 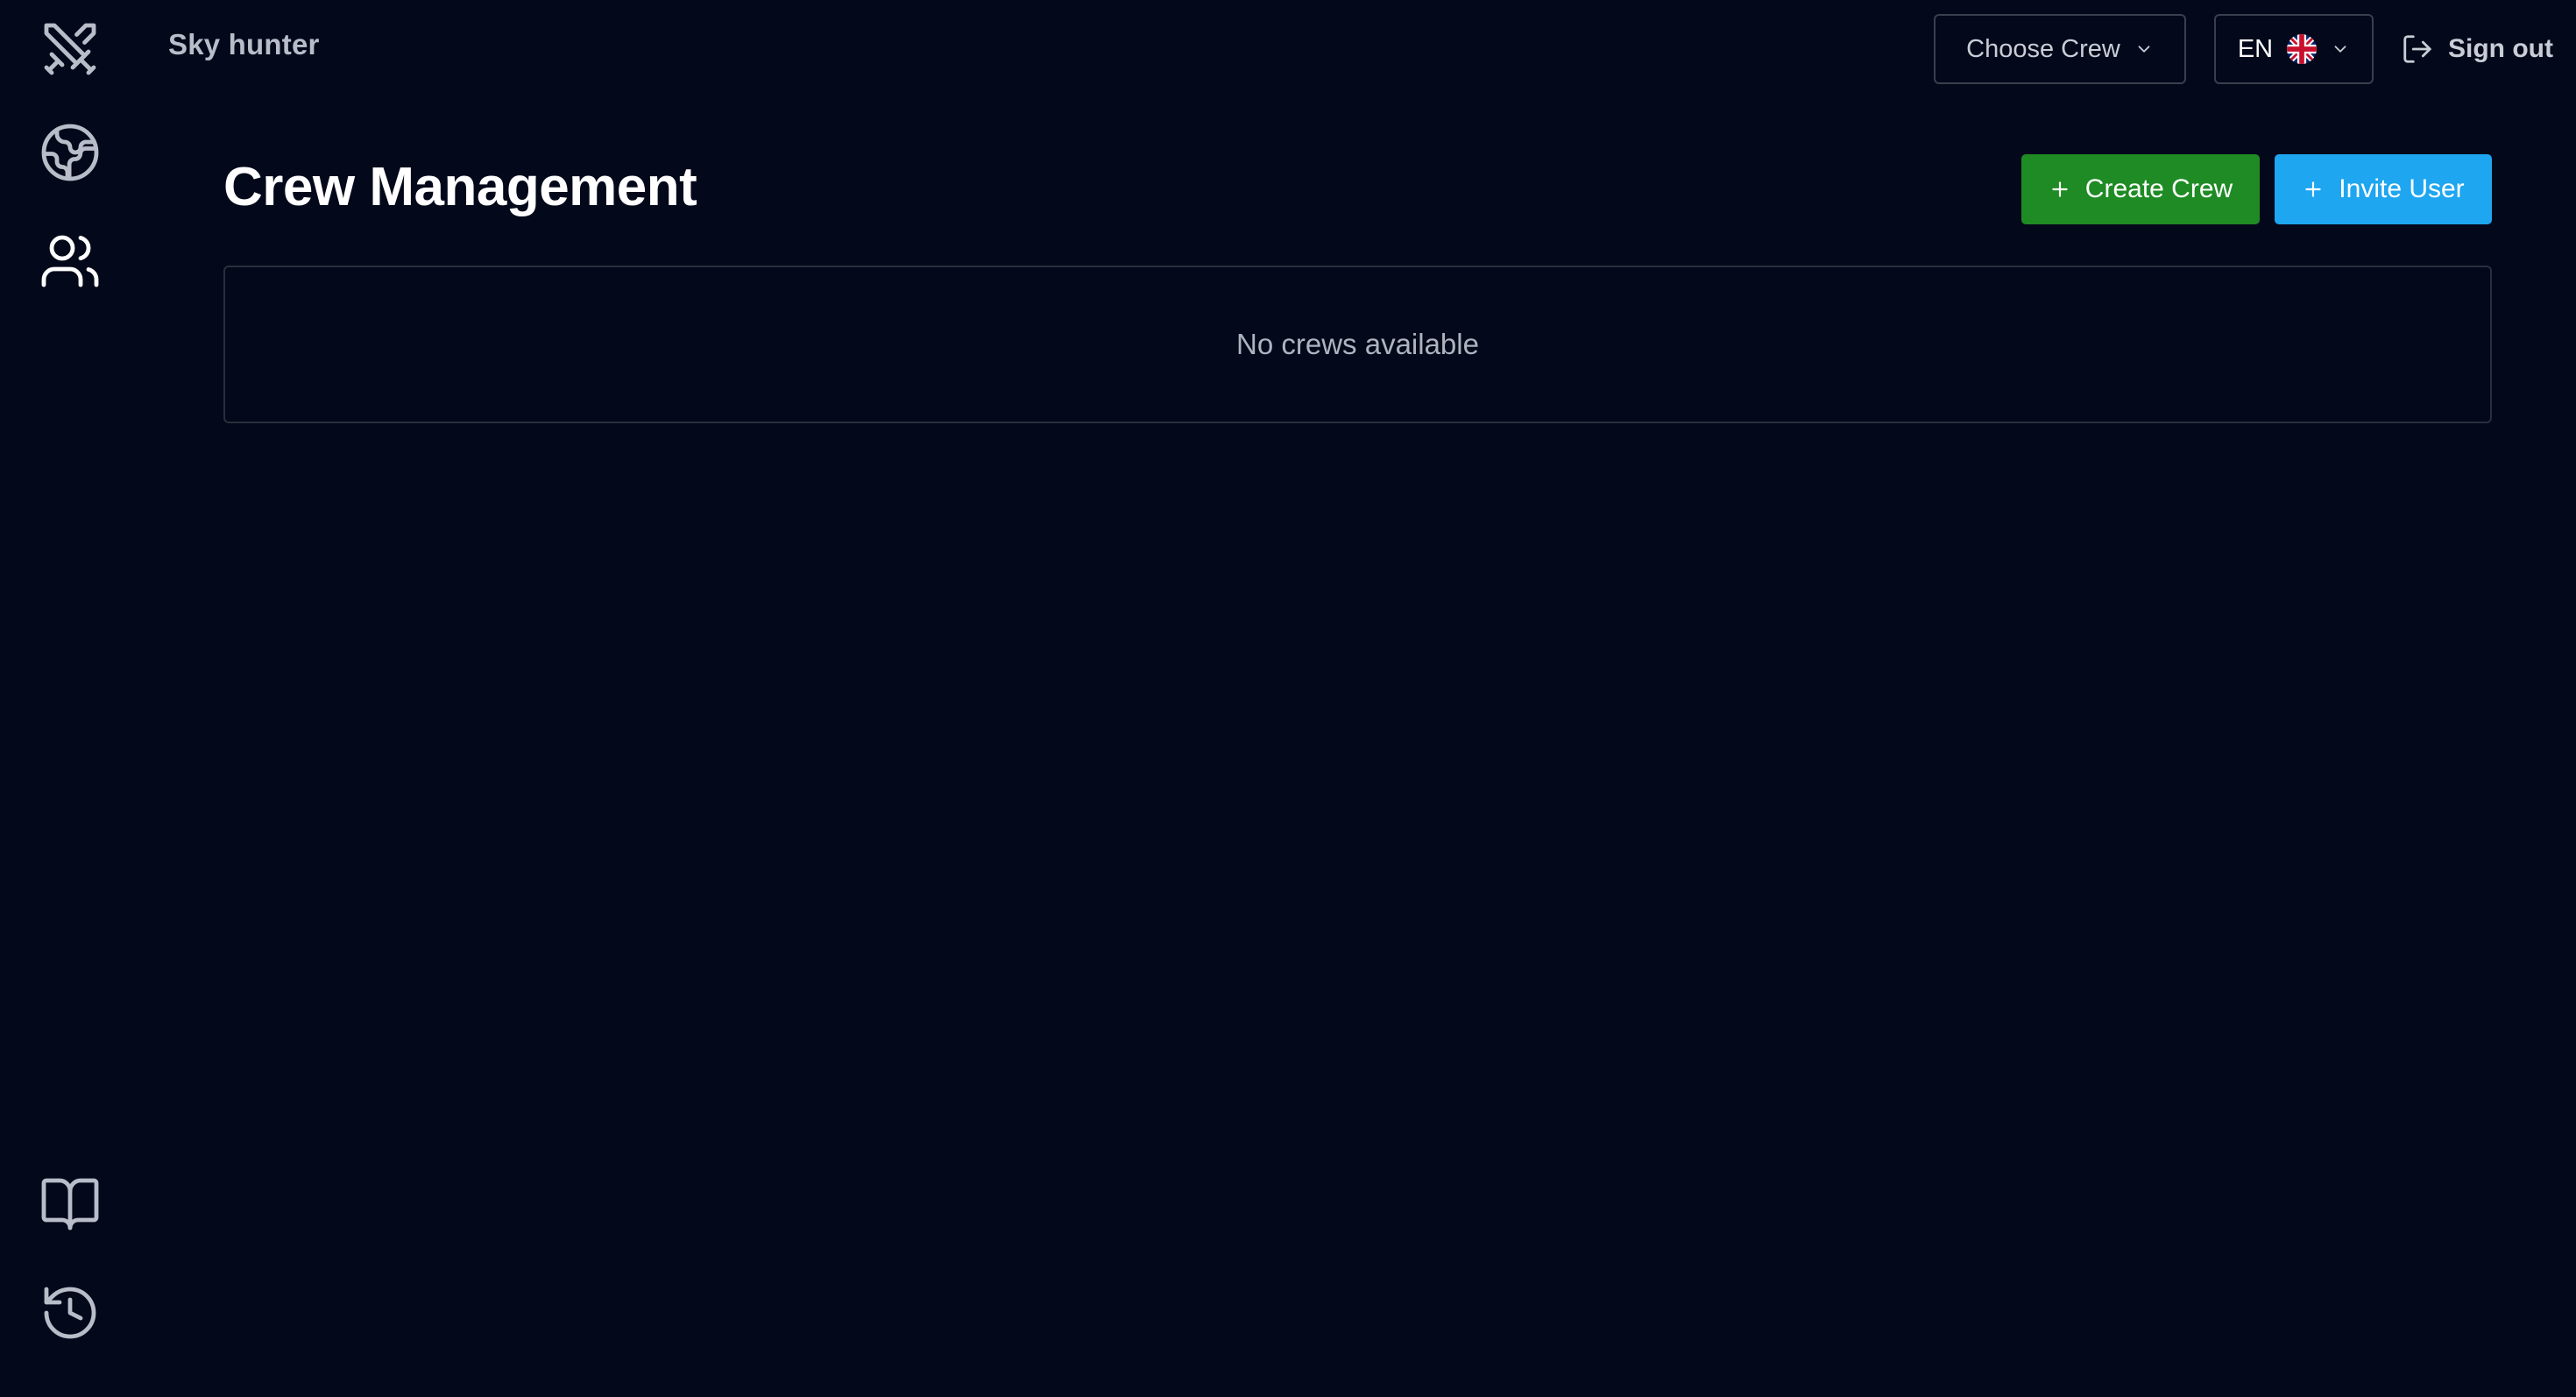 I want to click on sidebar, so click(x=70, y=698).